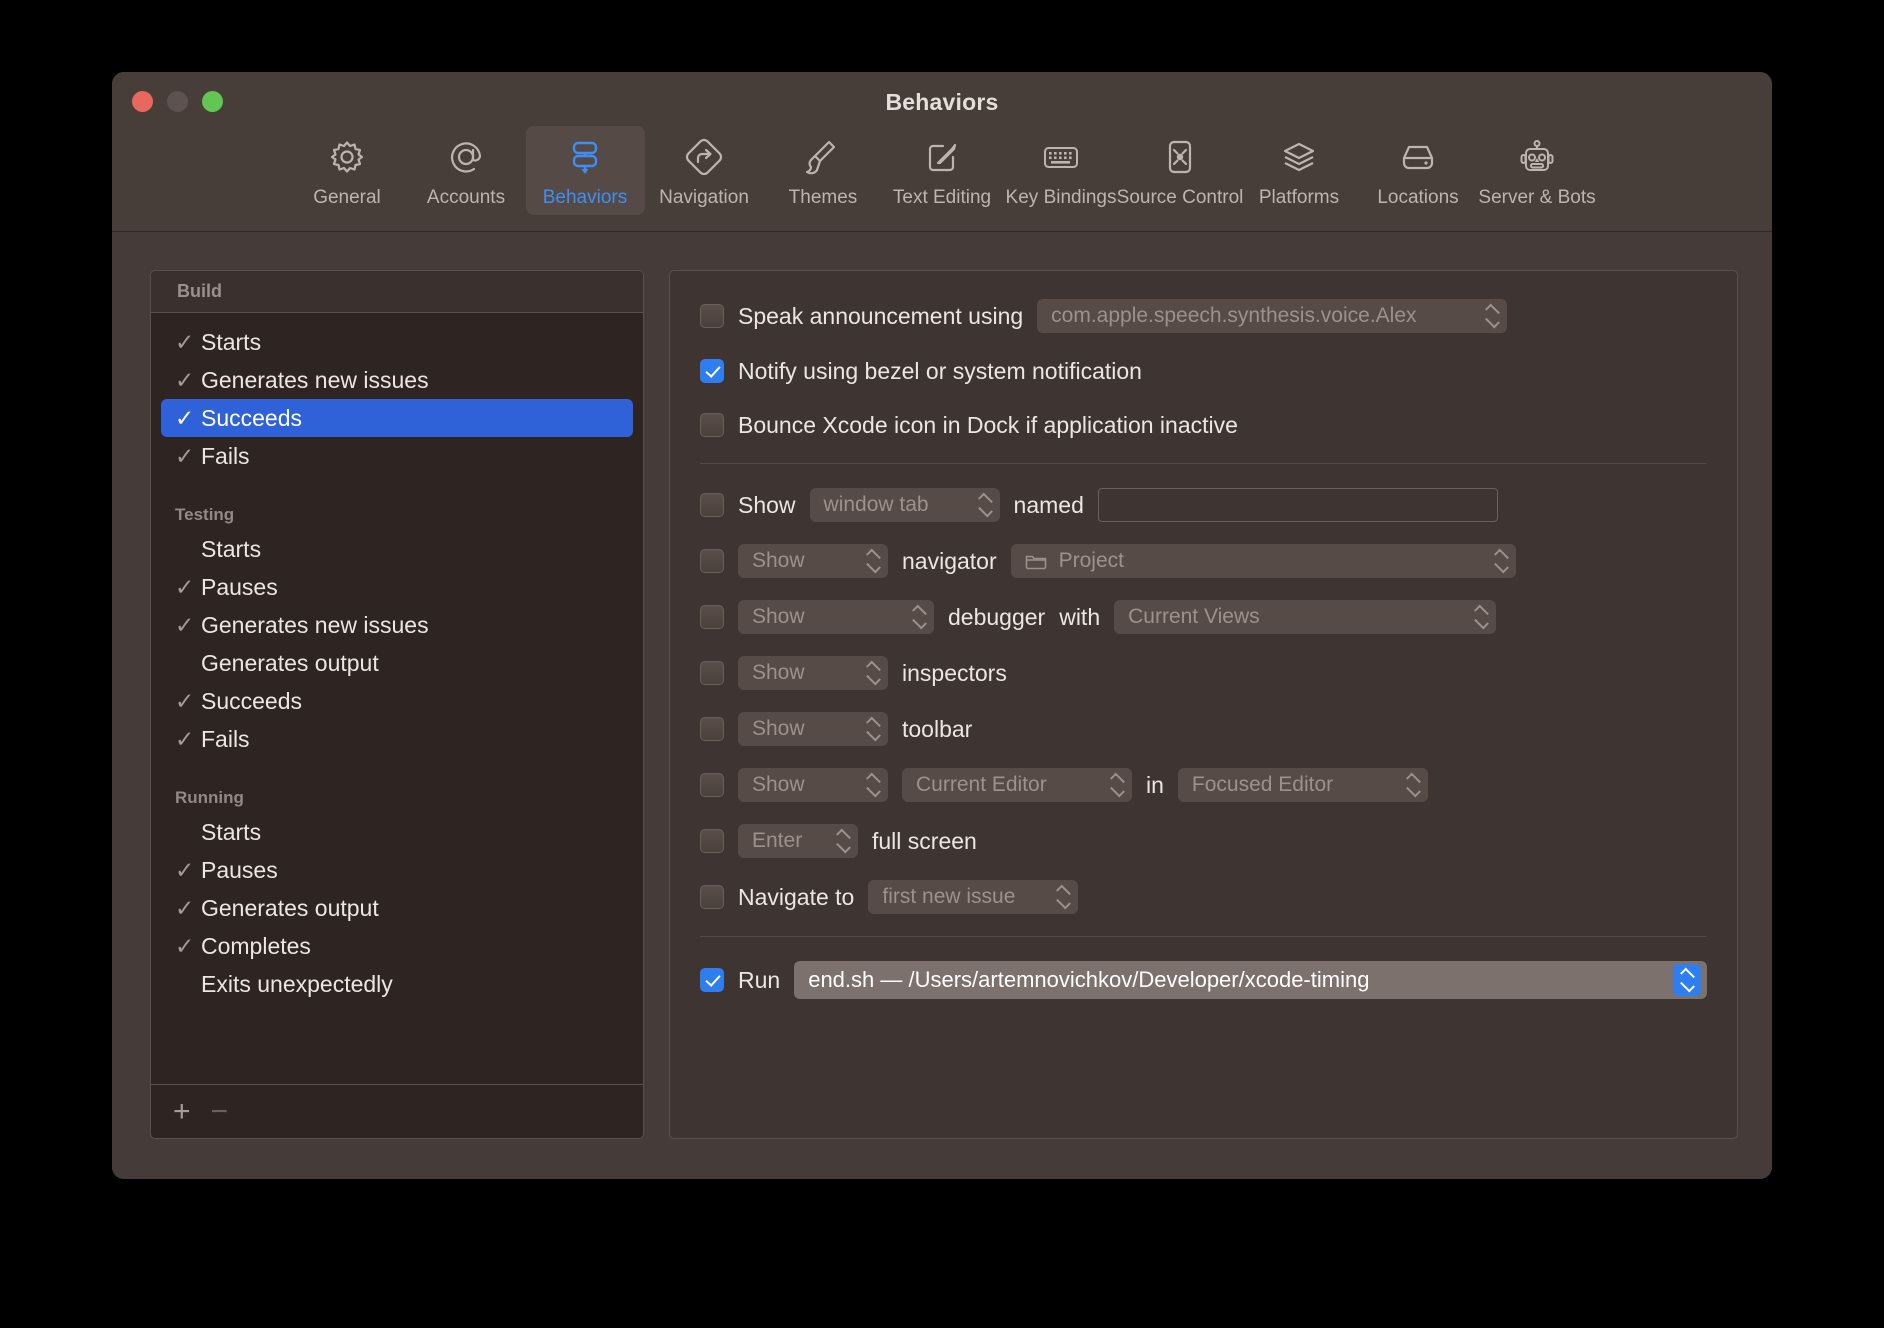 Image resolution: width=1884 pixels, height=1328 pixels. What do you see at coordinates (712, 841) in the screenshot?
I see `fullscreen-checkbox` at bounding box center [712, 841].